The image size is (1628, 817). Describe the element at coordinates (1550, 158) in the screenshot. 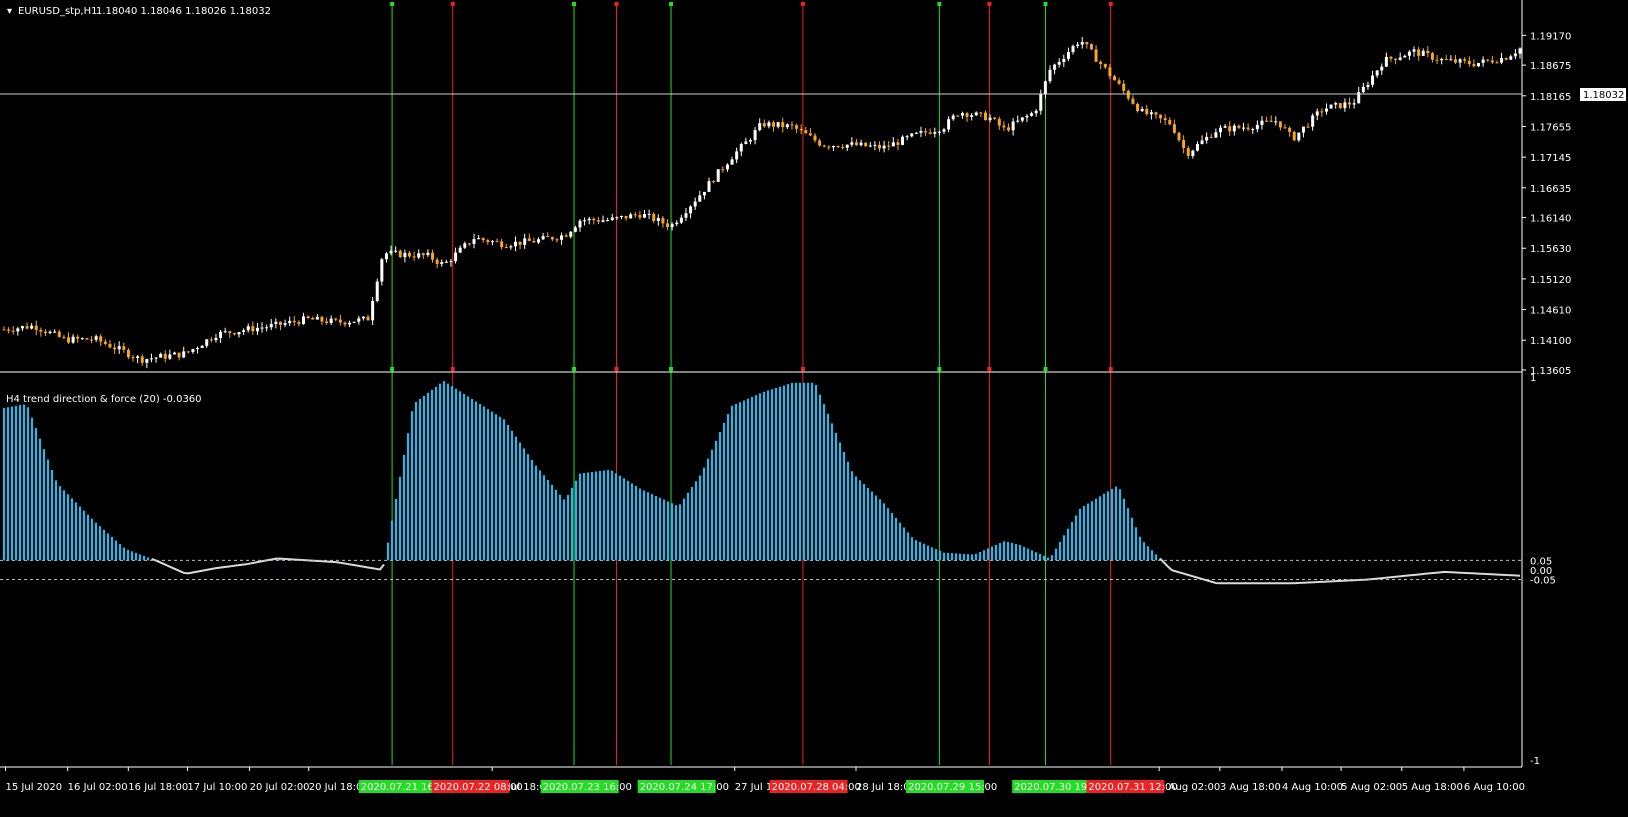

I see `price-tick-label: 1.17145` at that location.